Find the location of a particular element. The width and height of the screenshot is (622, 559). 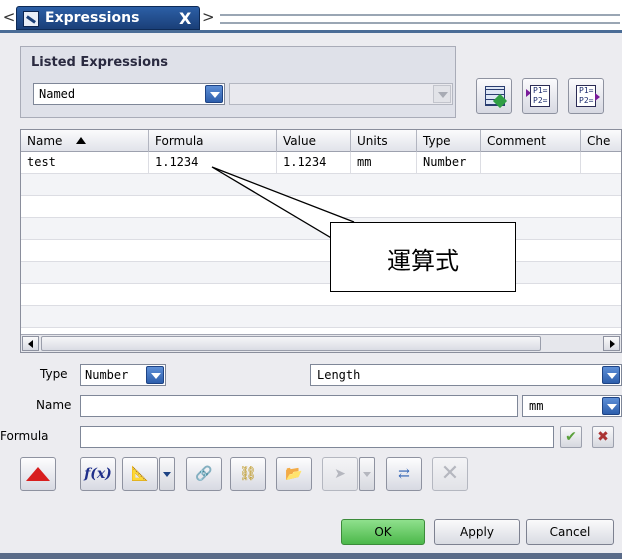

cell-comment is located at coordinates (531, 163).